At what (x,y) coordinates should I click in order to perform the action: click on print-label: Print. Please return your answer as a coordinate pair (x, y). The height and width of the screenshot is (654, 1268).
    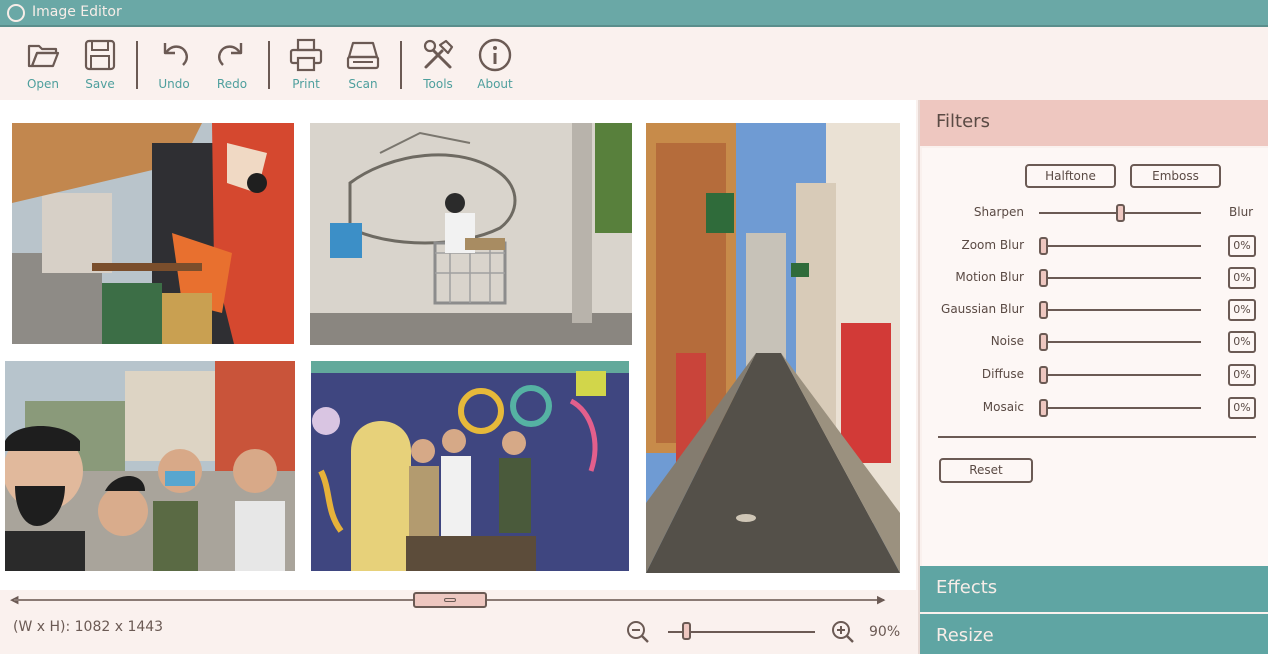
    Looking at the image, I should click on (306, 84).